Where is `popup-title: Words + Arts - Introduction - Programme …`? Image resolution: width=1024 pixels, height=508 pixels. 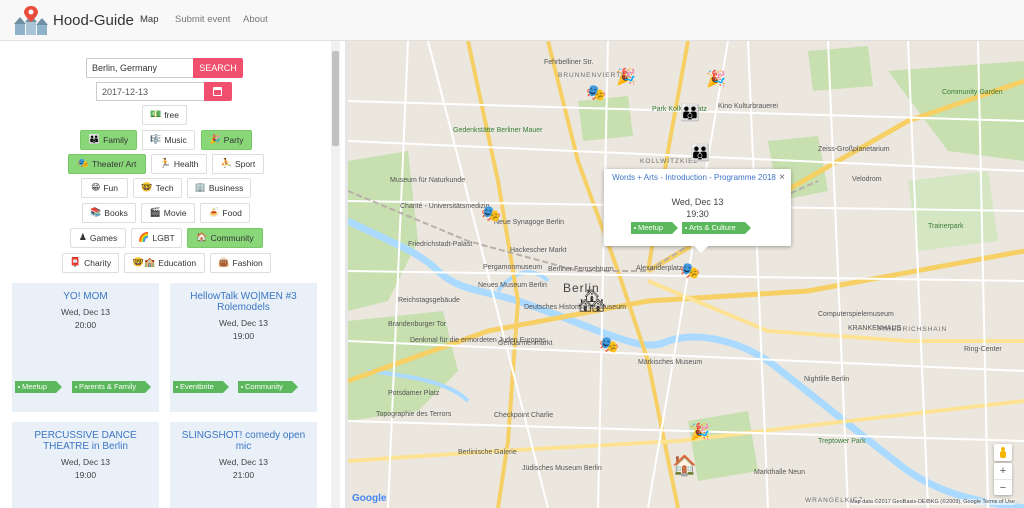
popup-title: Words + Arts - Introduction - Programme … is located at coordinates (694, 178).